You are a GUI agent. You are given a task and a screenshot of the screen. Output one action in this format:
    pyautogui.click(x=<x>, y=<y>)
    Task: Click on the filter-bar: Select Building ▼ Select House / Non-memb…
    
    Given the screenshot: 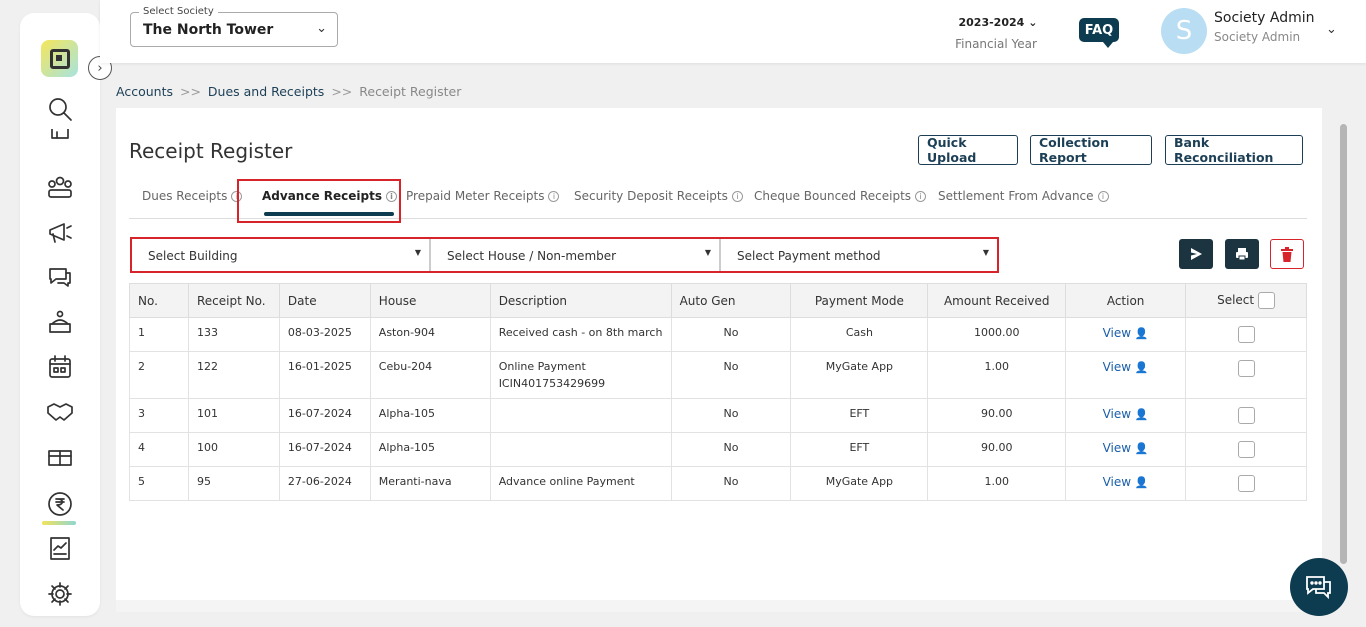 What is the action you would take?
    pyautogui.click(x=564, y=255)
    